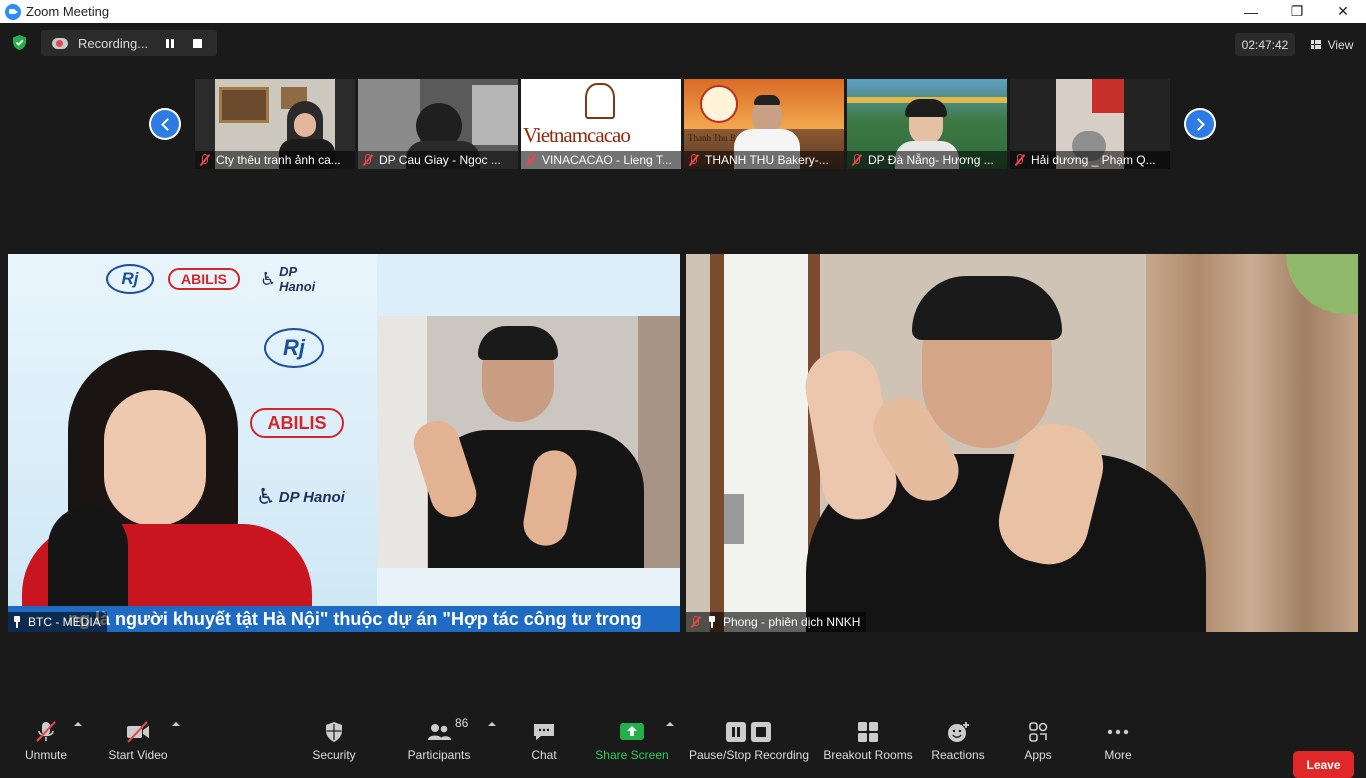 This screenshot has width=1366, height=778. I want to click on restore-button: ❐, so click(1297, 11).